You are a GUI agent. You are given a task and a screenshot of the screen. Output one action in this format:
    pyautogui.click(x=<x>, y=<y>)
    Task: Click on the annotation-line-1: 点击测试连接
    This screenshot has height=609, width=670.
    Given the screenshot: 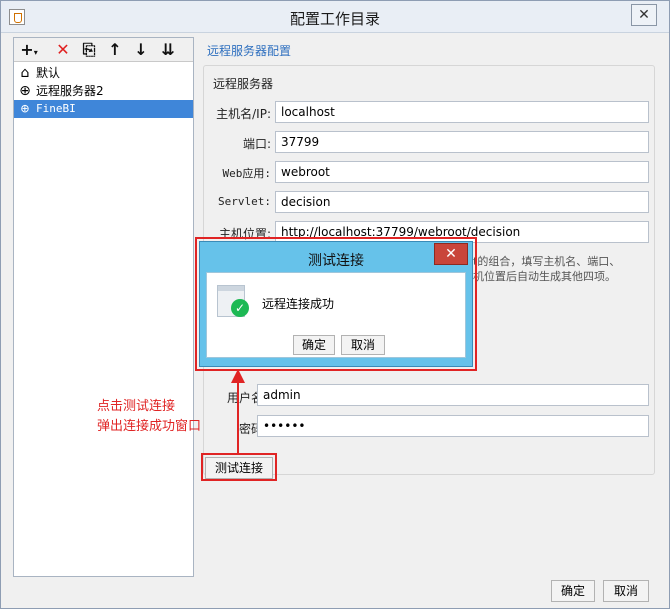 What is the action you would take?
    pyautogui.click(x=136, y=406)
    